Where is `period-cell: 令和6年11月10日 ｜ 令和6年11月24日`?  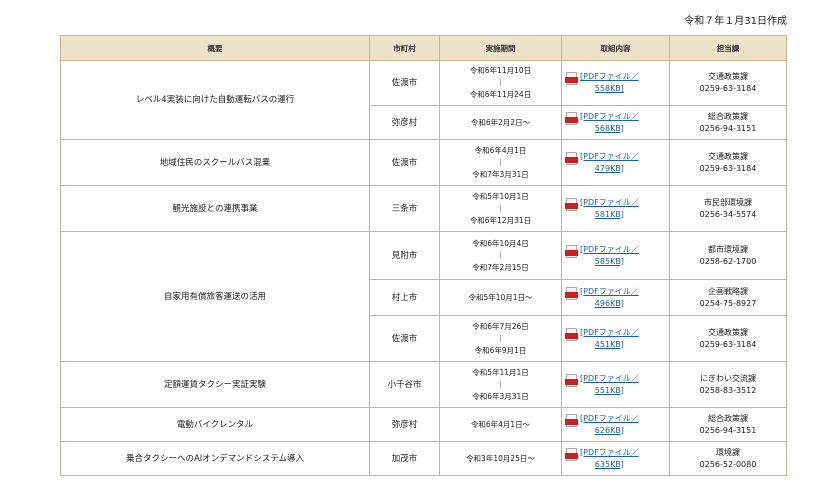 period-cell: 令和6年11月10日 ｜ 令和6年11月24日 is located at coordinates (500, 83).